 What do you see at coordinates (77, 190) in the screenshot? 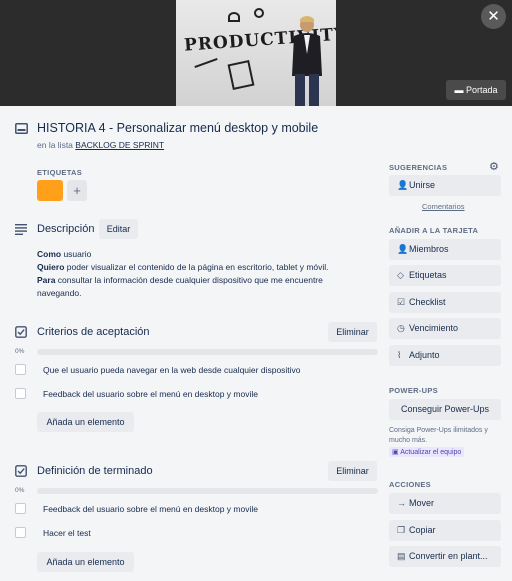
I see `add-label-button: +` at bounding box center [77, 190].